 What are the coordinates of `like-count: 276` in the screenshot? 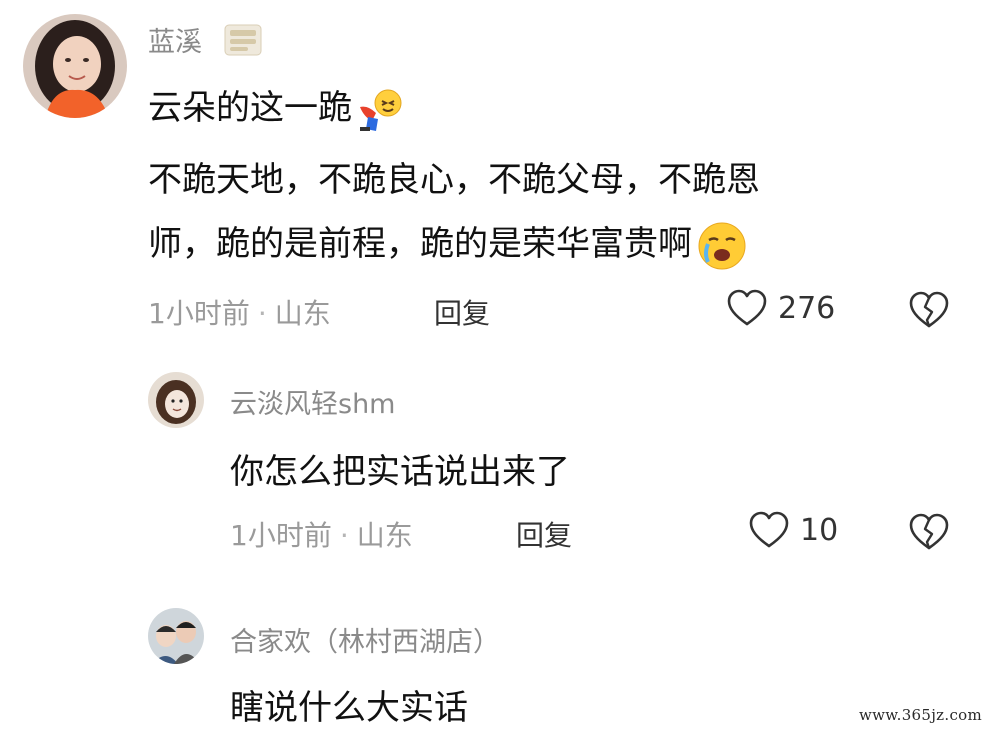 It's located at (807, 308).